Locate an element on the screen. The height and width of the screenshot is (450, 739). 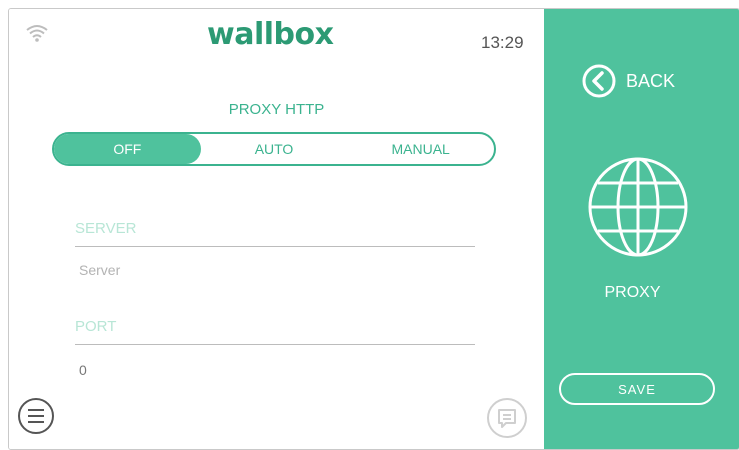
chevron-left-icon is located at coordinates (599, 81).